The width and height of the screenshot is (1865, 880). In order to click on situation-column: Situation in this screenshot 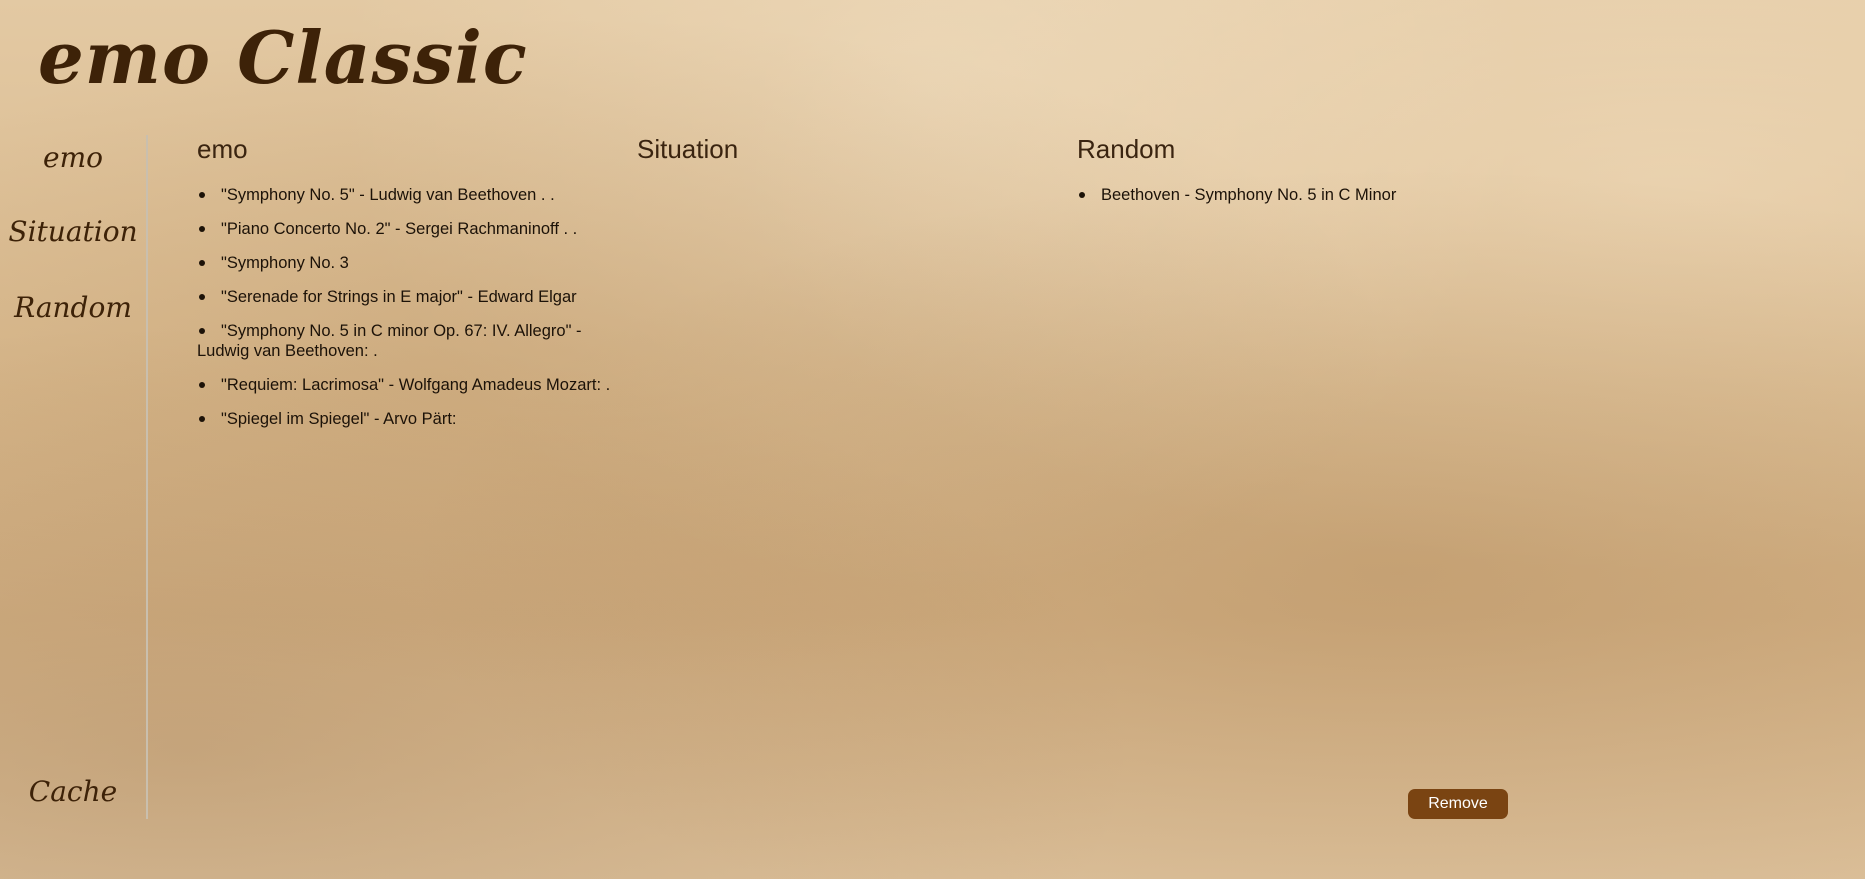, I will do `click(847, 159)`.